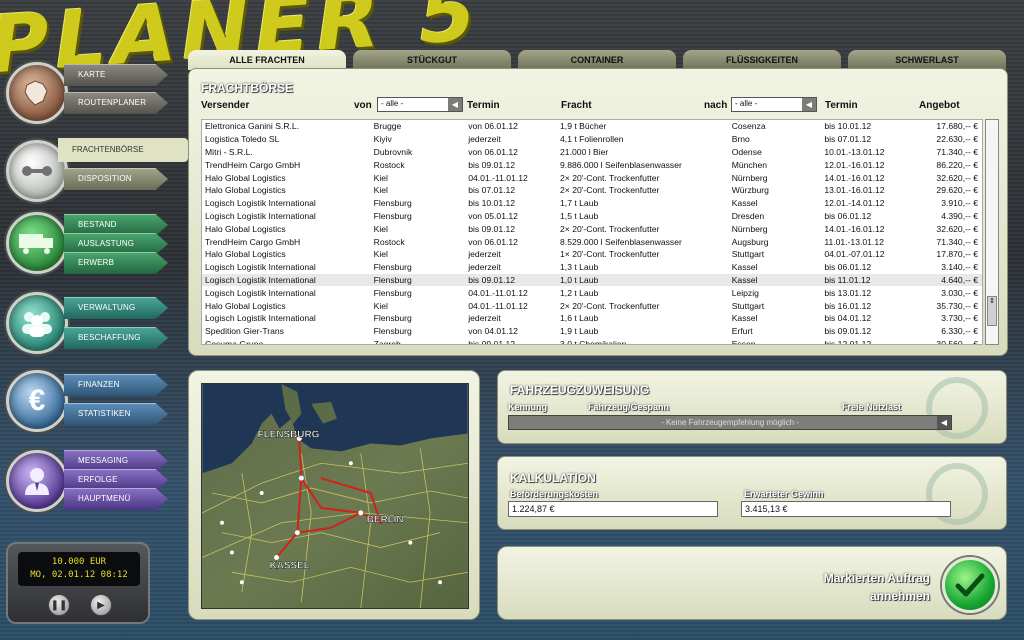  What do you see at coordinates (970, 585) in the screenshot?
I see `accept-order-button` at bounding box center [970, 585].